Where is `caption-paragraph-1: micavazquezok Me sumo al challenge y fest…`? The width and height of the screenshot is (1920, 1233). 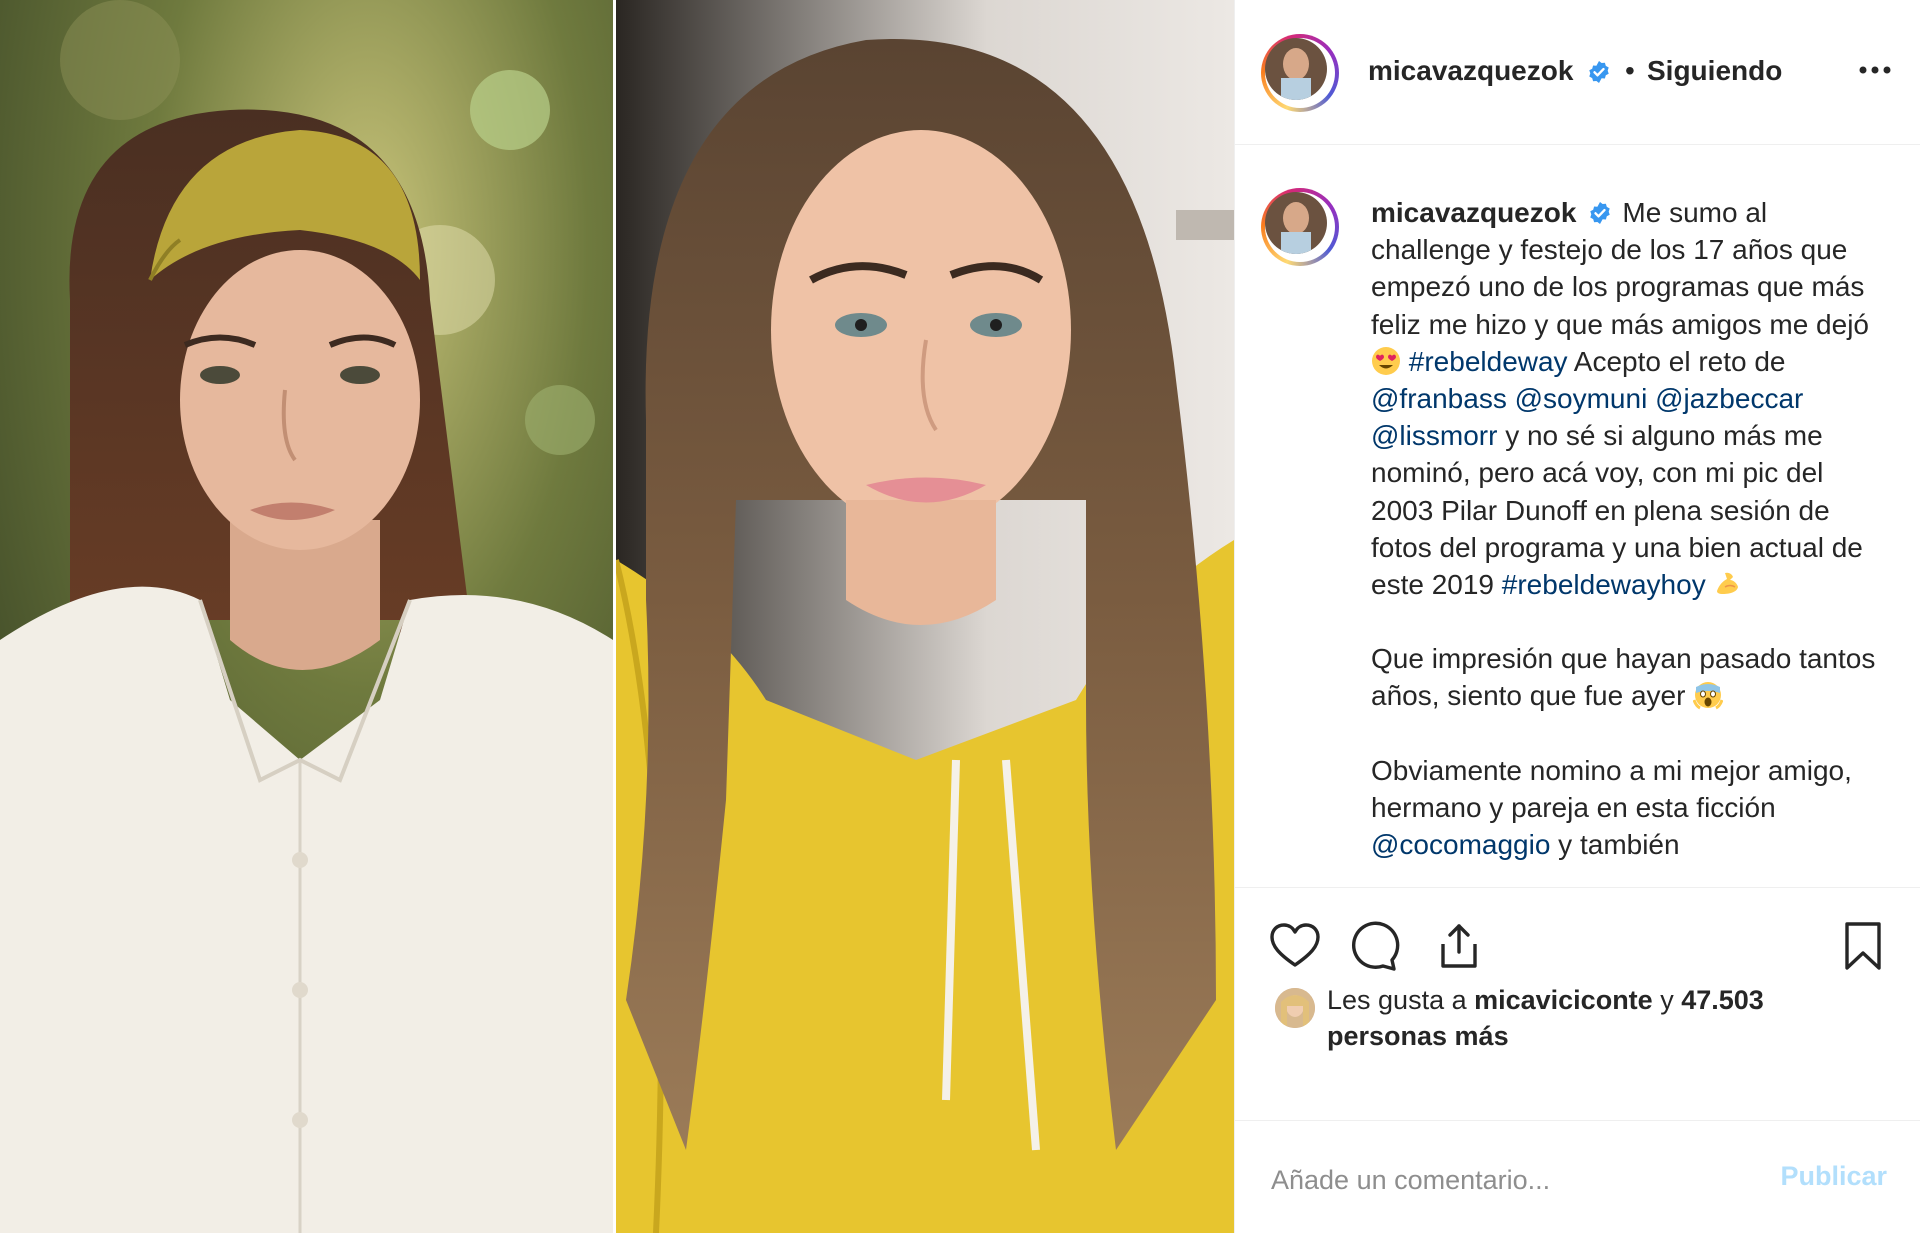
caption-paragraph-1: micavazquezok Me sumo al challenge y fest… is located at coordinates (1631, 398).